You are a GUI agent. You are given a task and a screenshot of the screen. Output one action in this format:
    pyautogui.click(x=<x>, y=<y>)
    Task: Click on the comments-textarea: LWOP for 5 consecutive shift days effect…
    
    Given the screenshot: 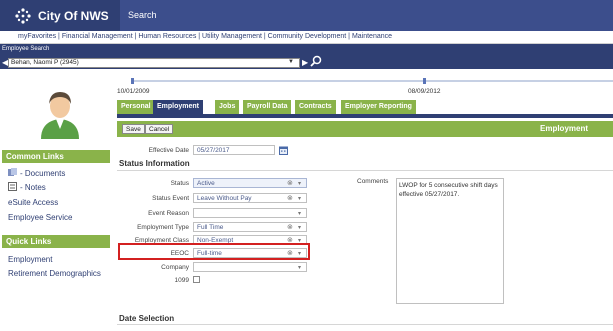 What is the action you would take?
    pyautogui.click(x=450, y=241)
    